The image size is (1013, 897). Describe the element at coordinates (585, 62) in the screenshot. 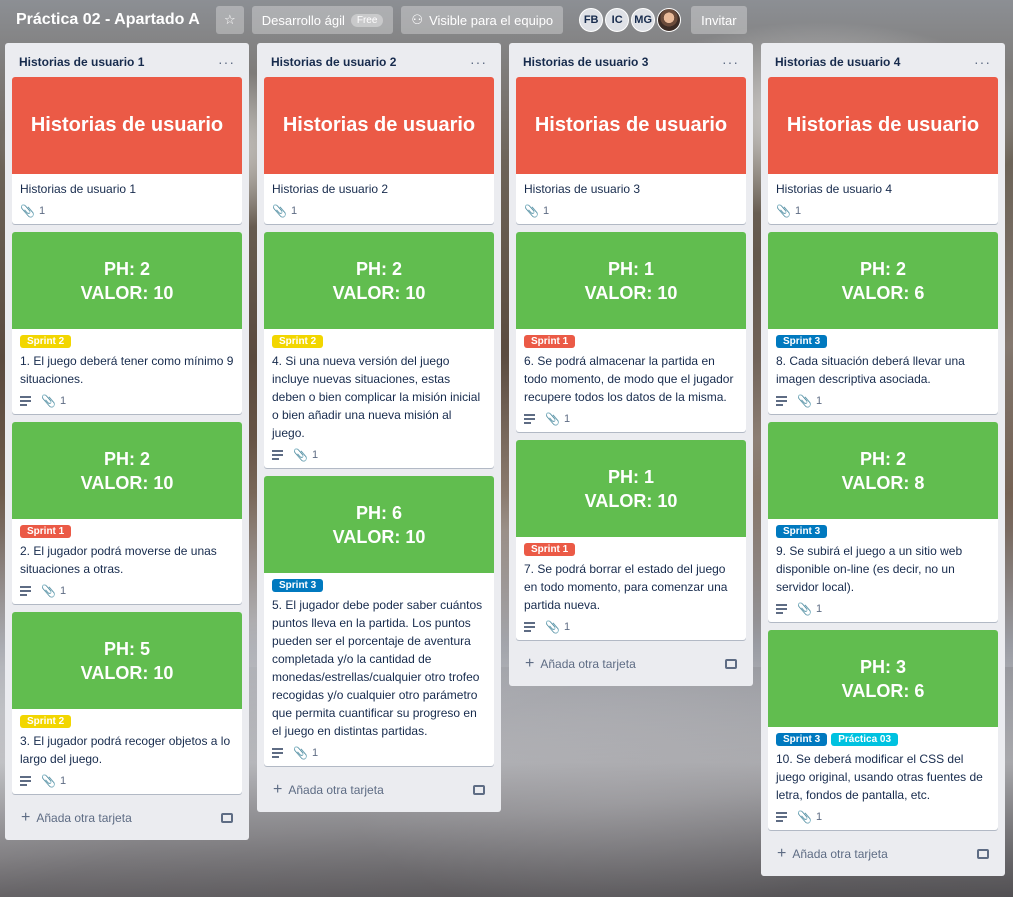

I see `list-title: Historias de usuario 3` at that location.